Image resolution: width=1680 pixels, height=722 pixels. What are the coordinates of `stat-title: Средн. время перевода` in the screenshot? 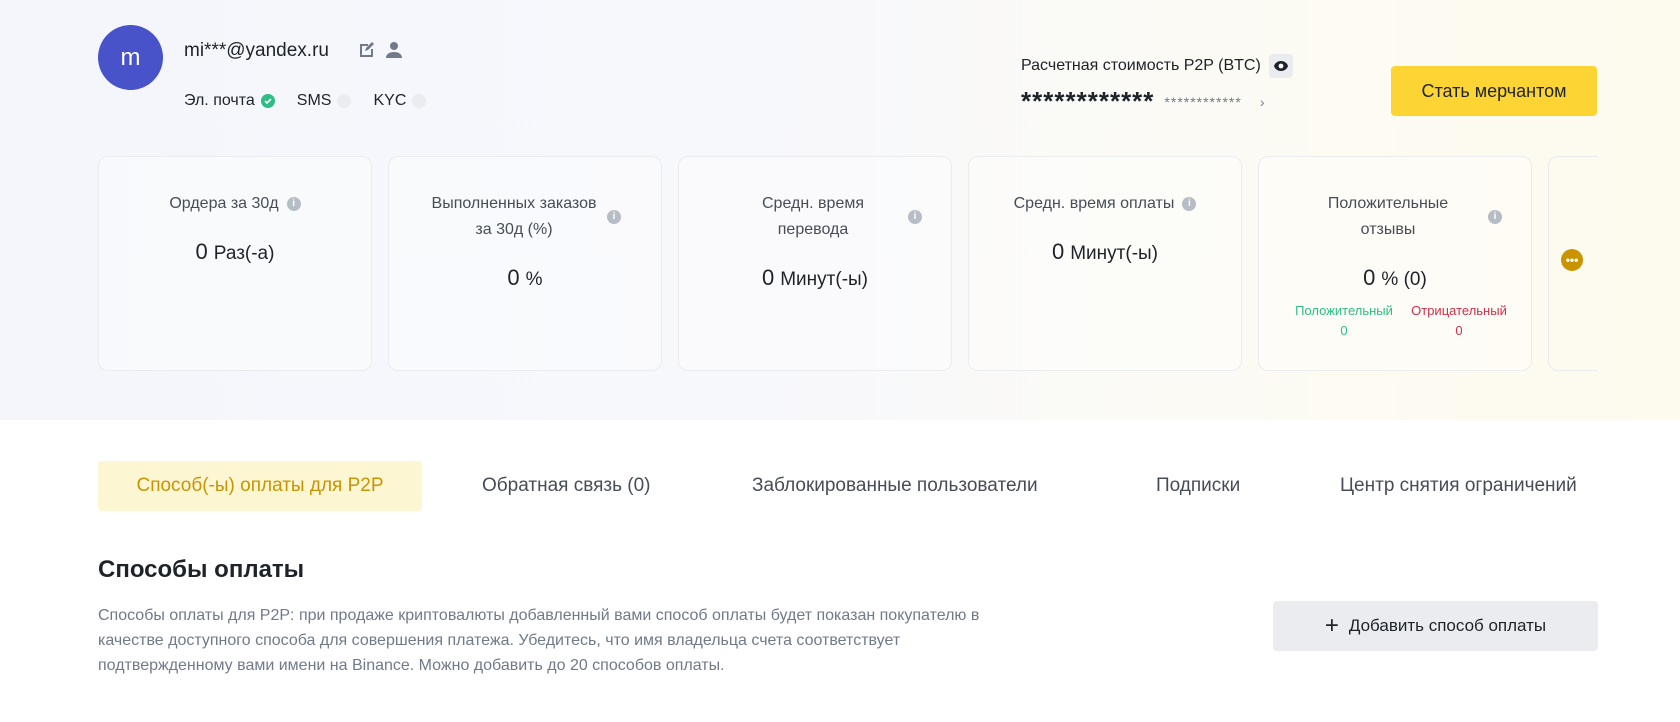 It's located at (813, 216).